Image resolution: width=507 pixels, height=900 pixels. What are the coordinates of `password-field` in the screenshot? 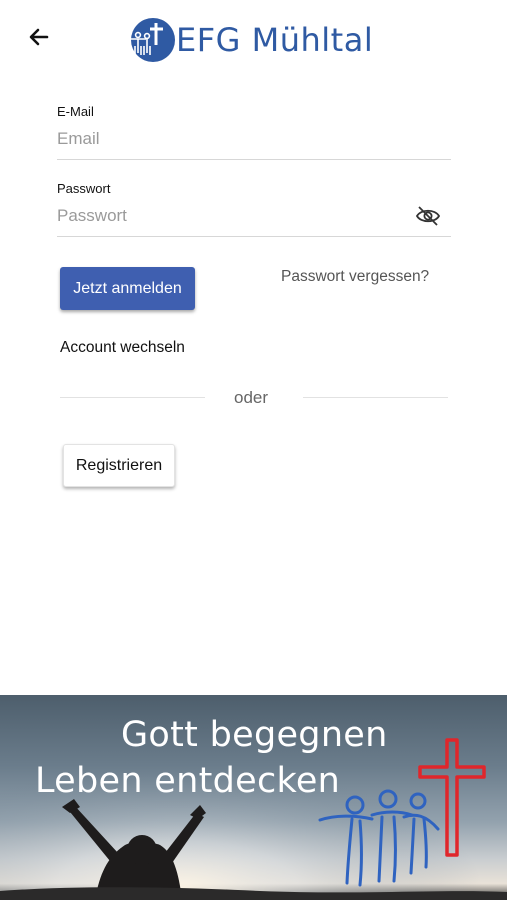 It's located at (254, 216).